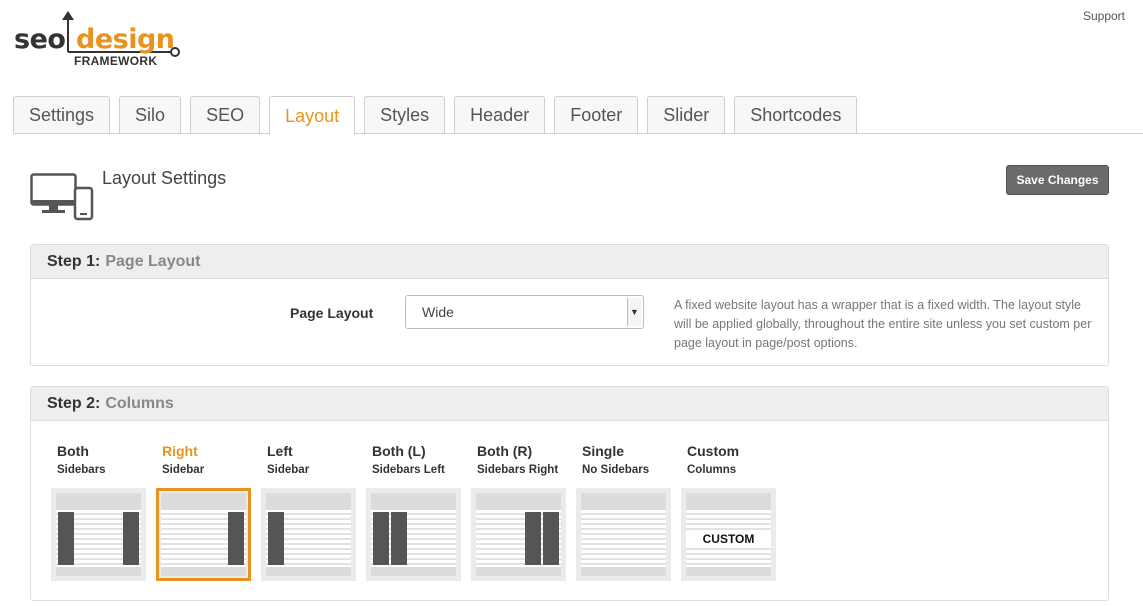  I want to click on tab-header: Header, so click(500, 115).